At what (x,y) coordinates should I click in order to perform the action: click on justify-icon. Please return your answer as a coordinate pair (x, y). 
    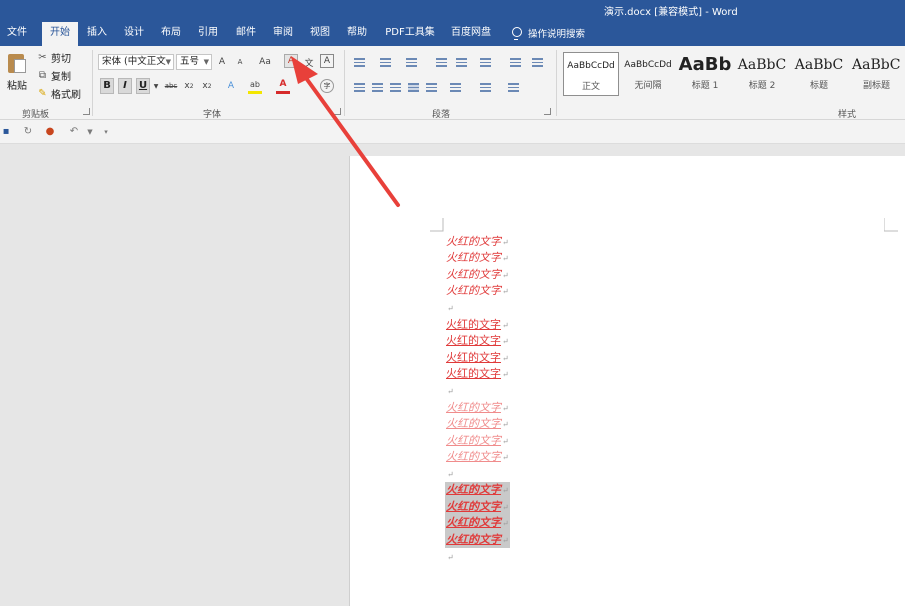
    Looking at the image, I should click on (413, 87).